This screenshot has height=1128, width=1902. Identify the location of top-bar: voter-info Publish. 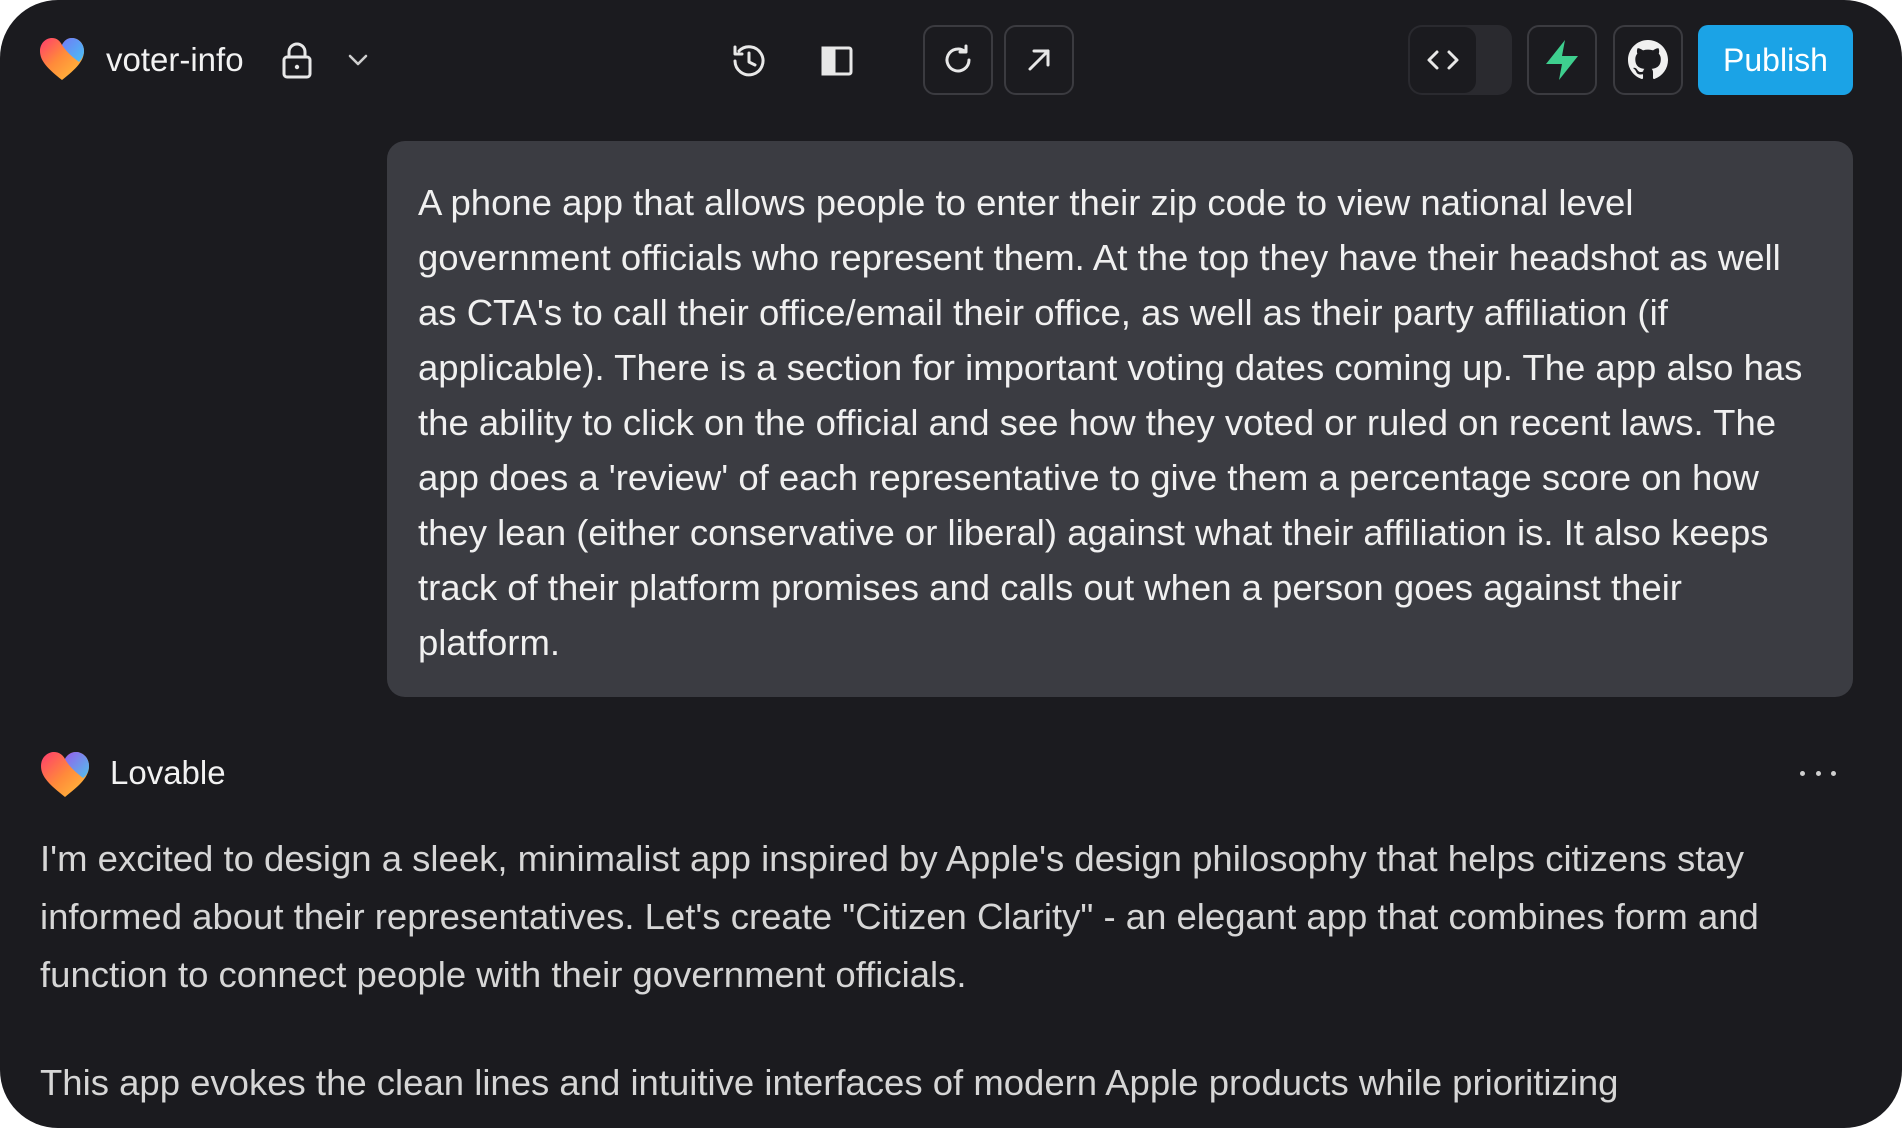
(951, 60).